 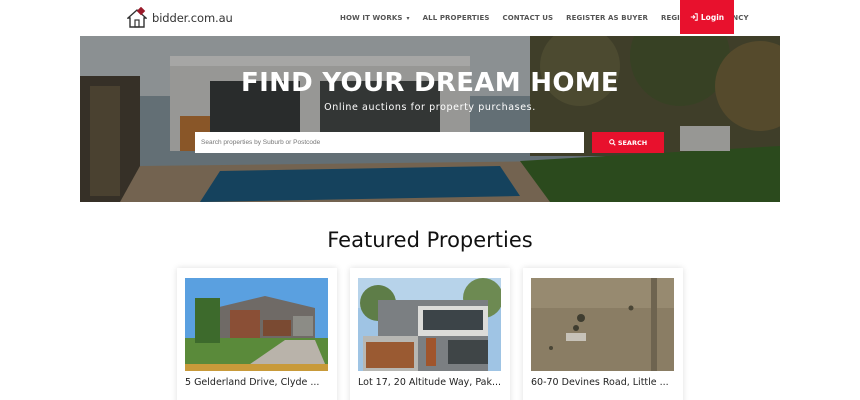 I want to click on search-icon, so click(x=612, y=142).